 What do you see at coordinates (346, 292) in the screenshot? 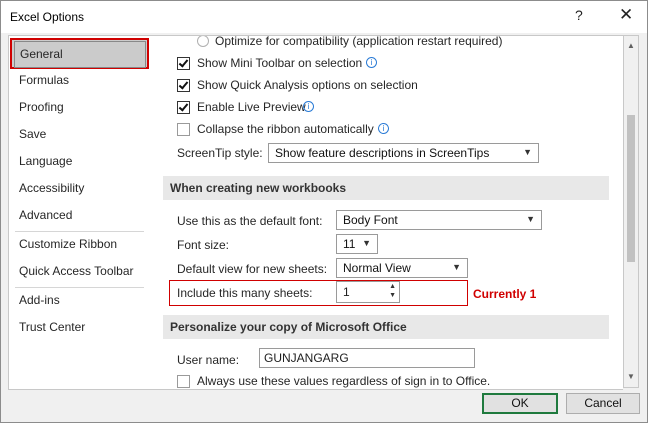
I see `sheets-count-value: 1` at bounding box center [346, 292].